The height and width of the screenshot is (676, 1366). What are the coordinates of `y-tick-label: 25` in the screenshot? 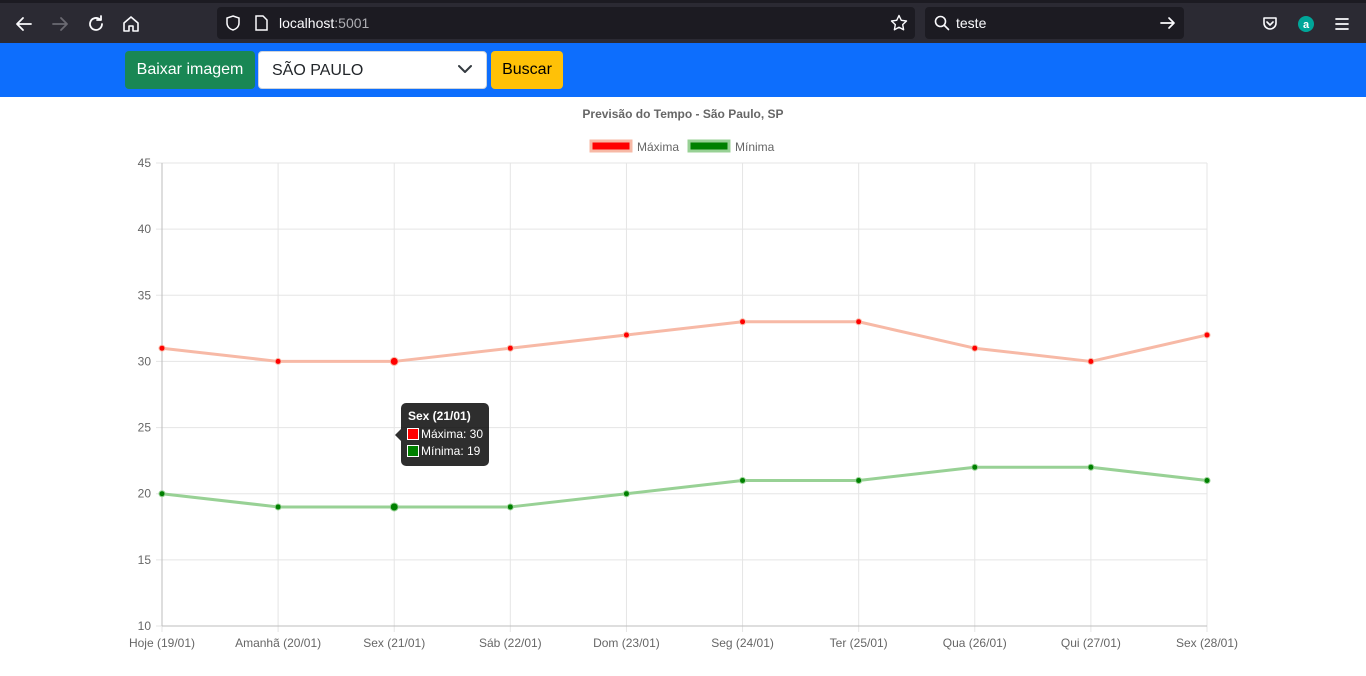 It's located at (145, 428).